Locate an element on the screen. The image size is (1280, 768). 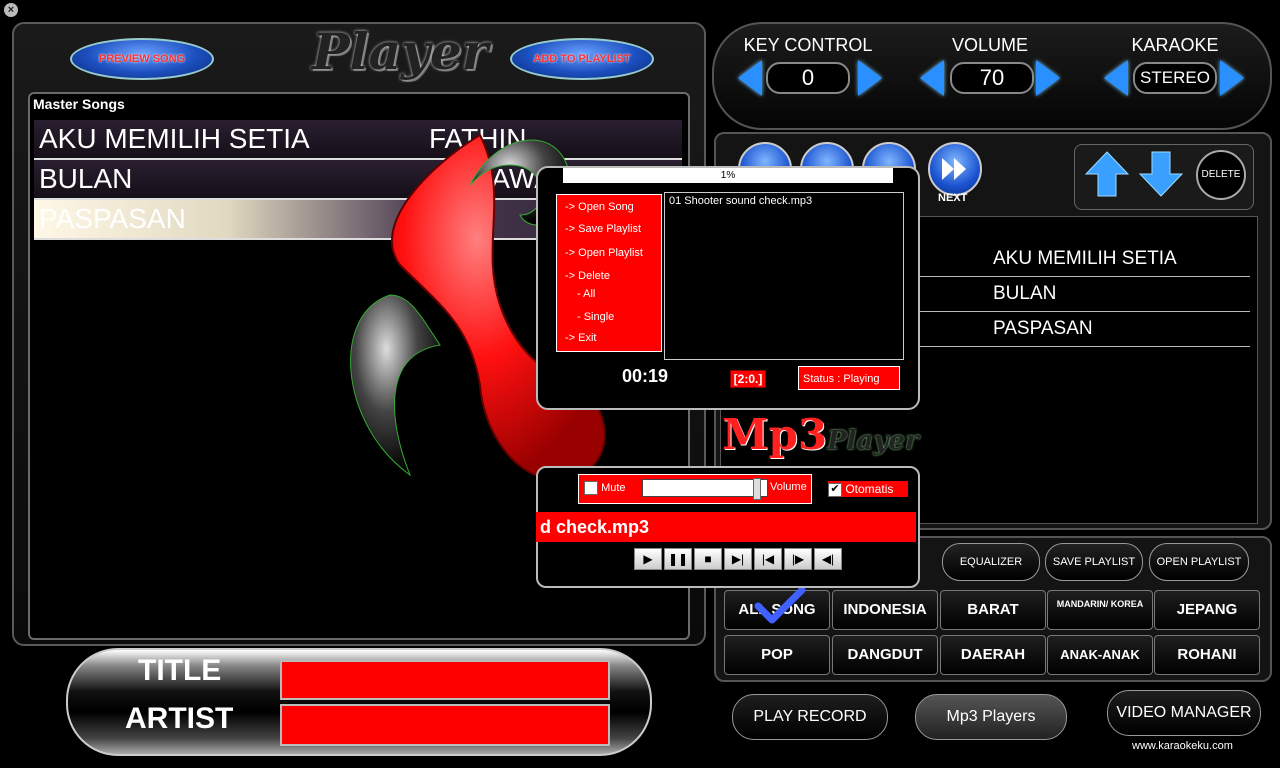
move-down-arrow-icon is located at coordinates (1161, 174).